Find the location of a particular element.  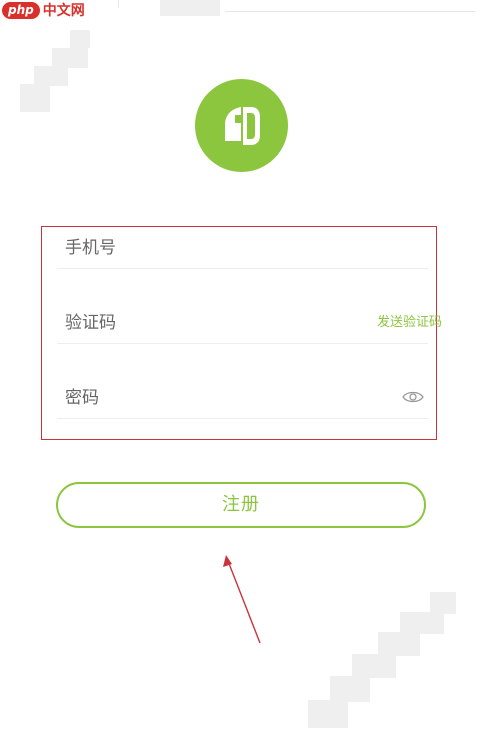

phone-placeholder: 手机号 is located at coordinates (90, 248).